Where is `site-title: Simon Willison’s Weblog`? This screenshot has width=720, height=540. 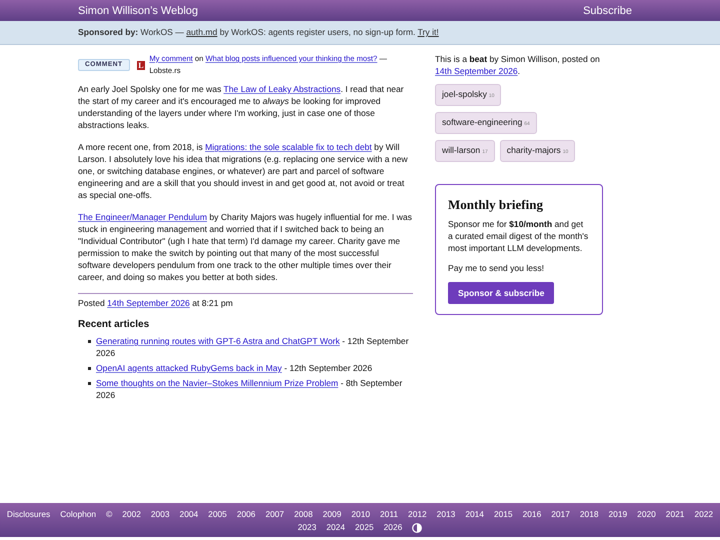 site-title: Simon Willison’s Weblog is located at coordinates (138, 10).